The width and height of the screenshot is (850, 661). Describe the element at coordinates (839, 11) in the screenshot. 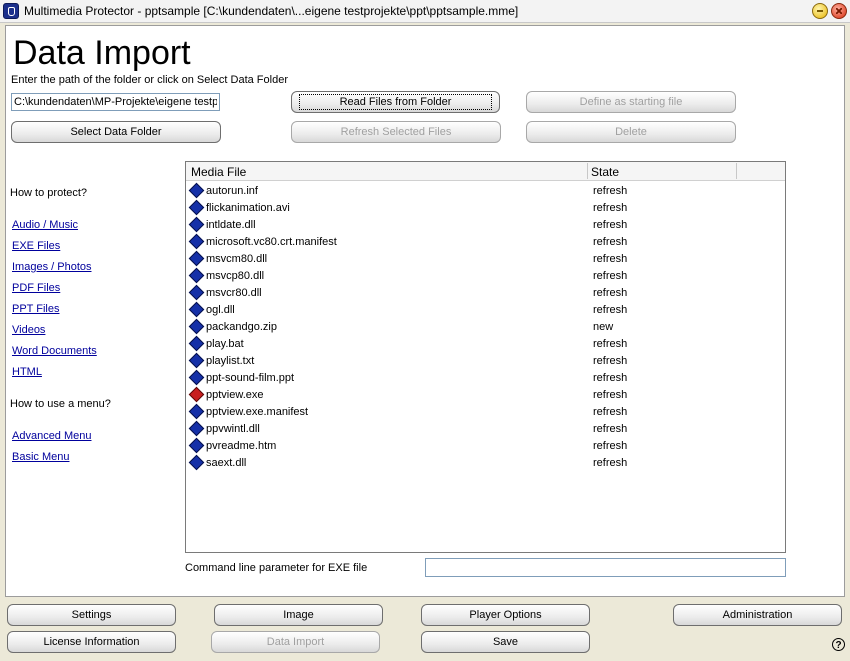

I see `close-button` at that location.